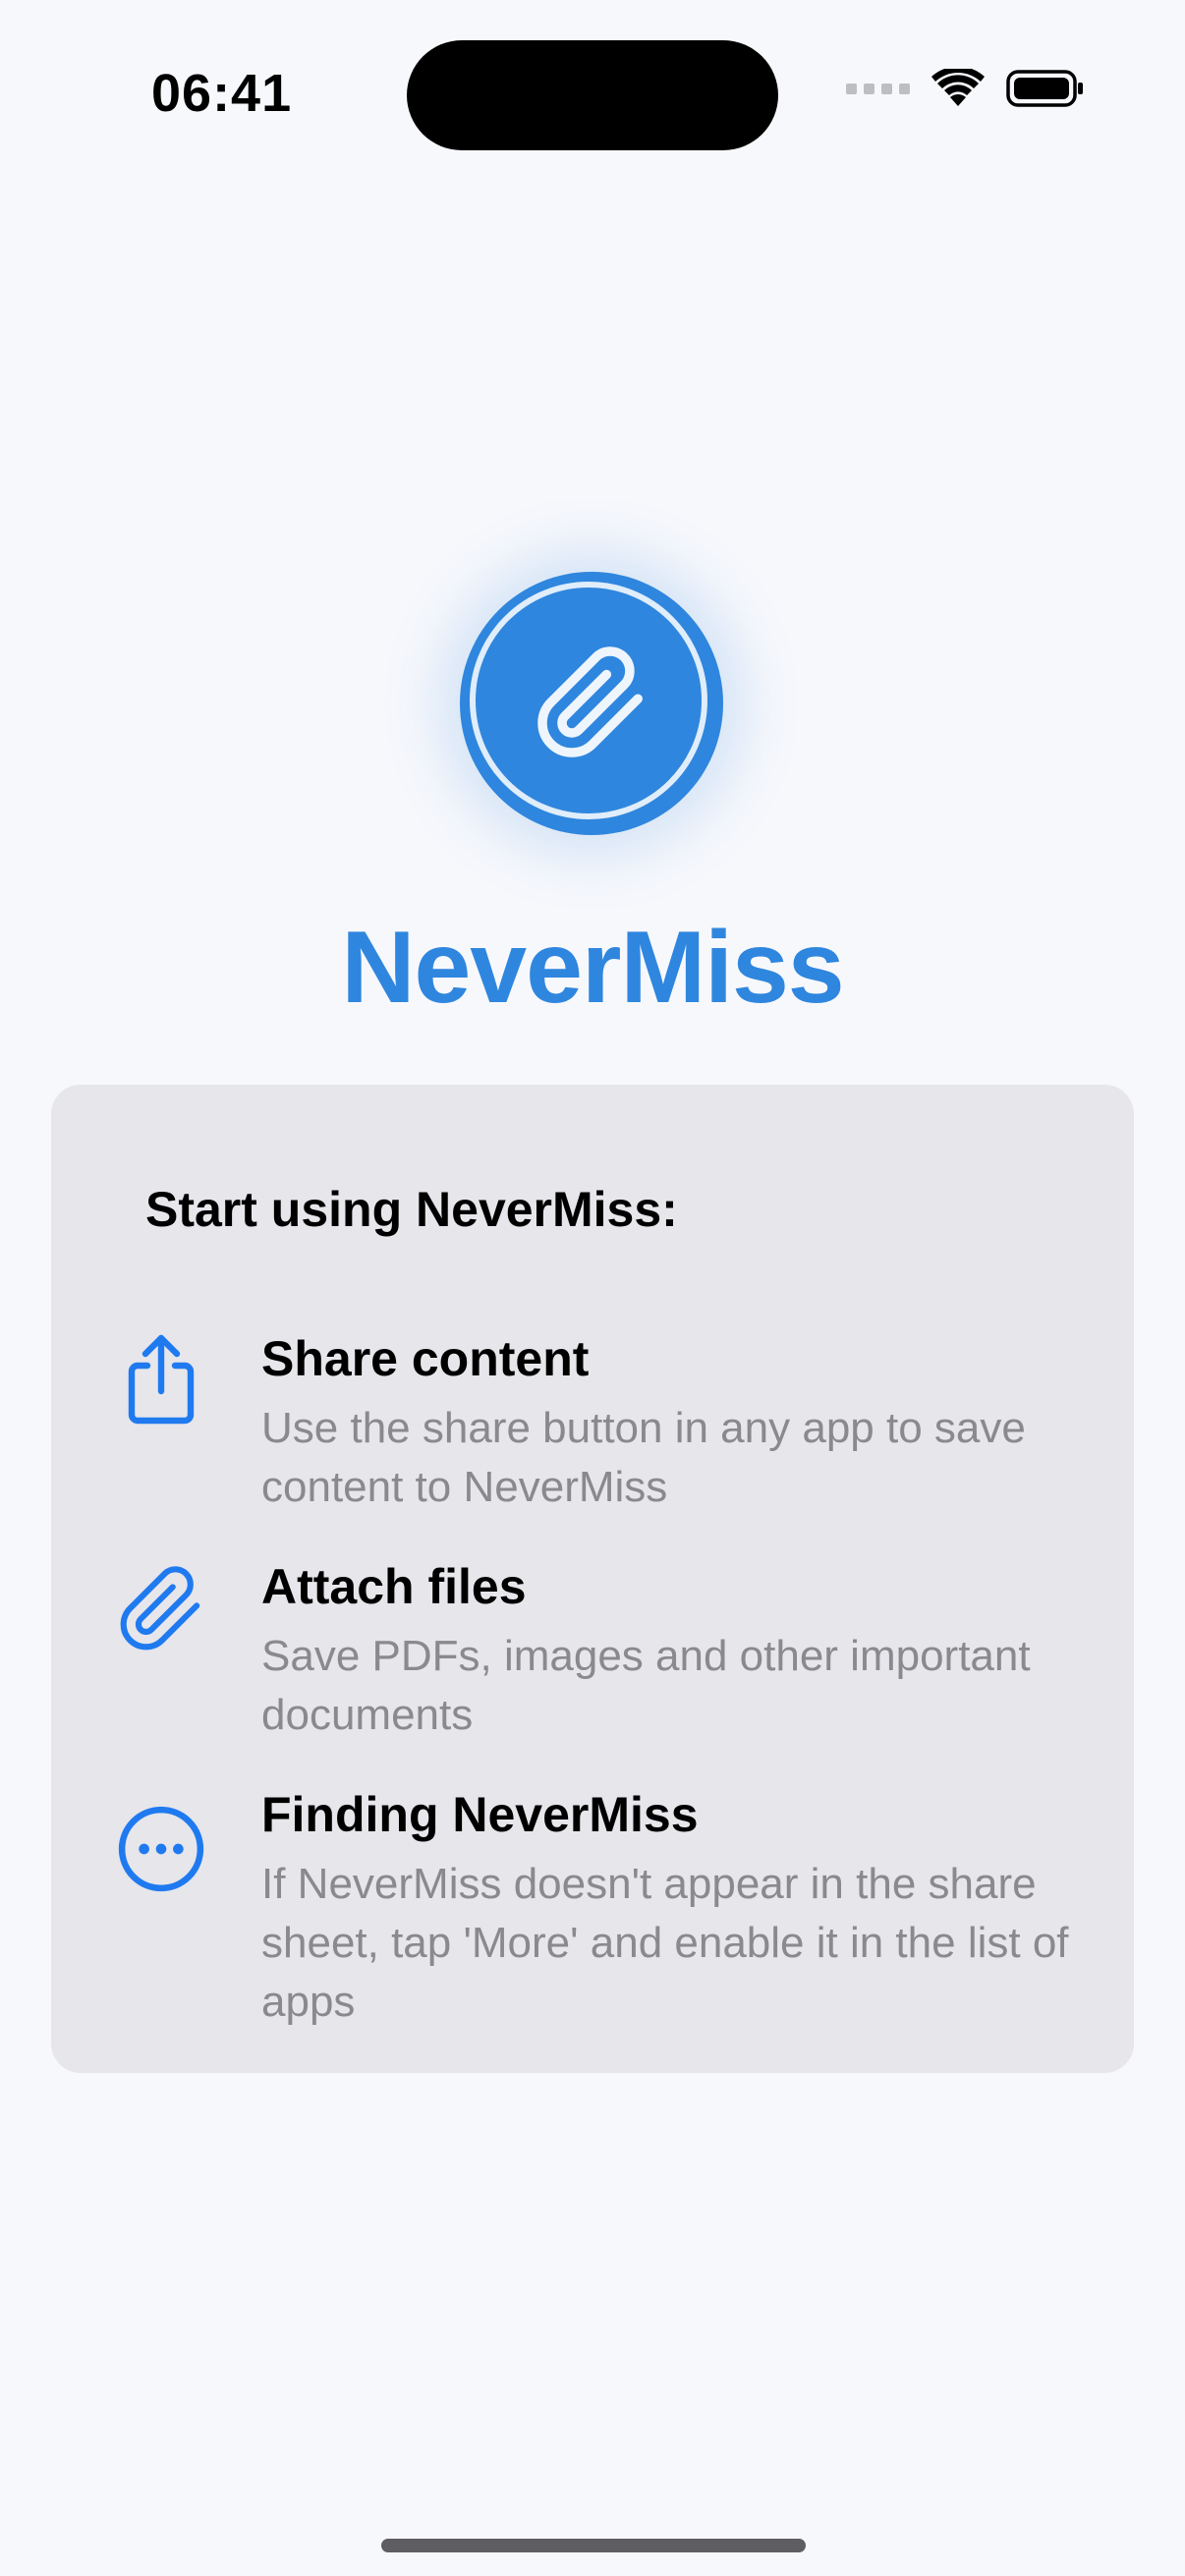 This screenshot has height=2576, width=1185. Describe the element at coordinates (480, 1814) in the screenshot. I see `item-title: Finding NeverMiss` at that location.